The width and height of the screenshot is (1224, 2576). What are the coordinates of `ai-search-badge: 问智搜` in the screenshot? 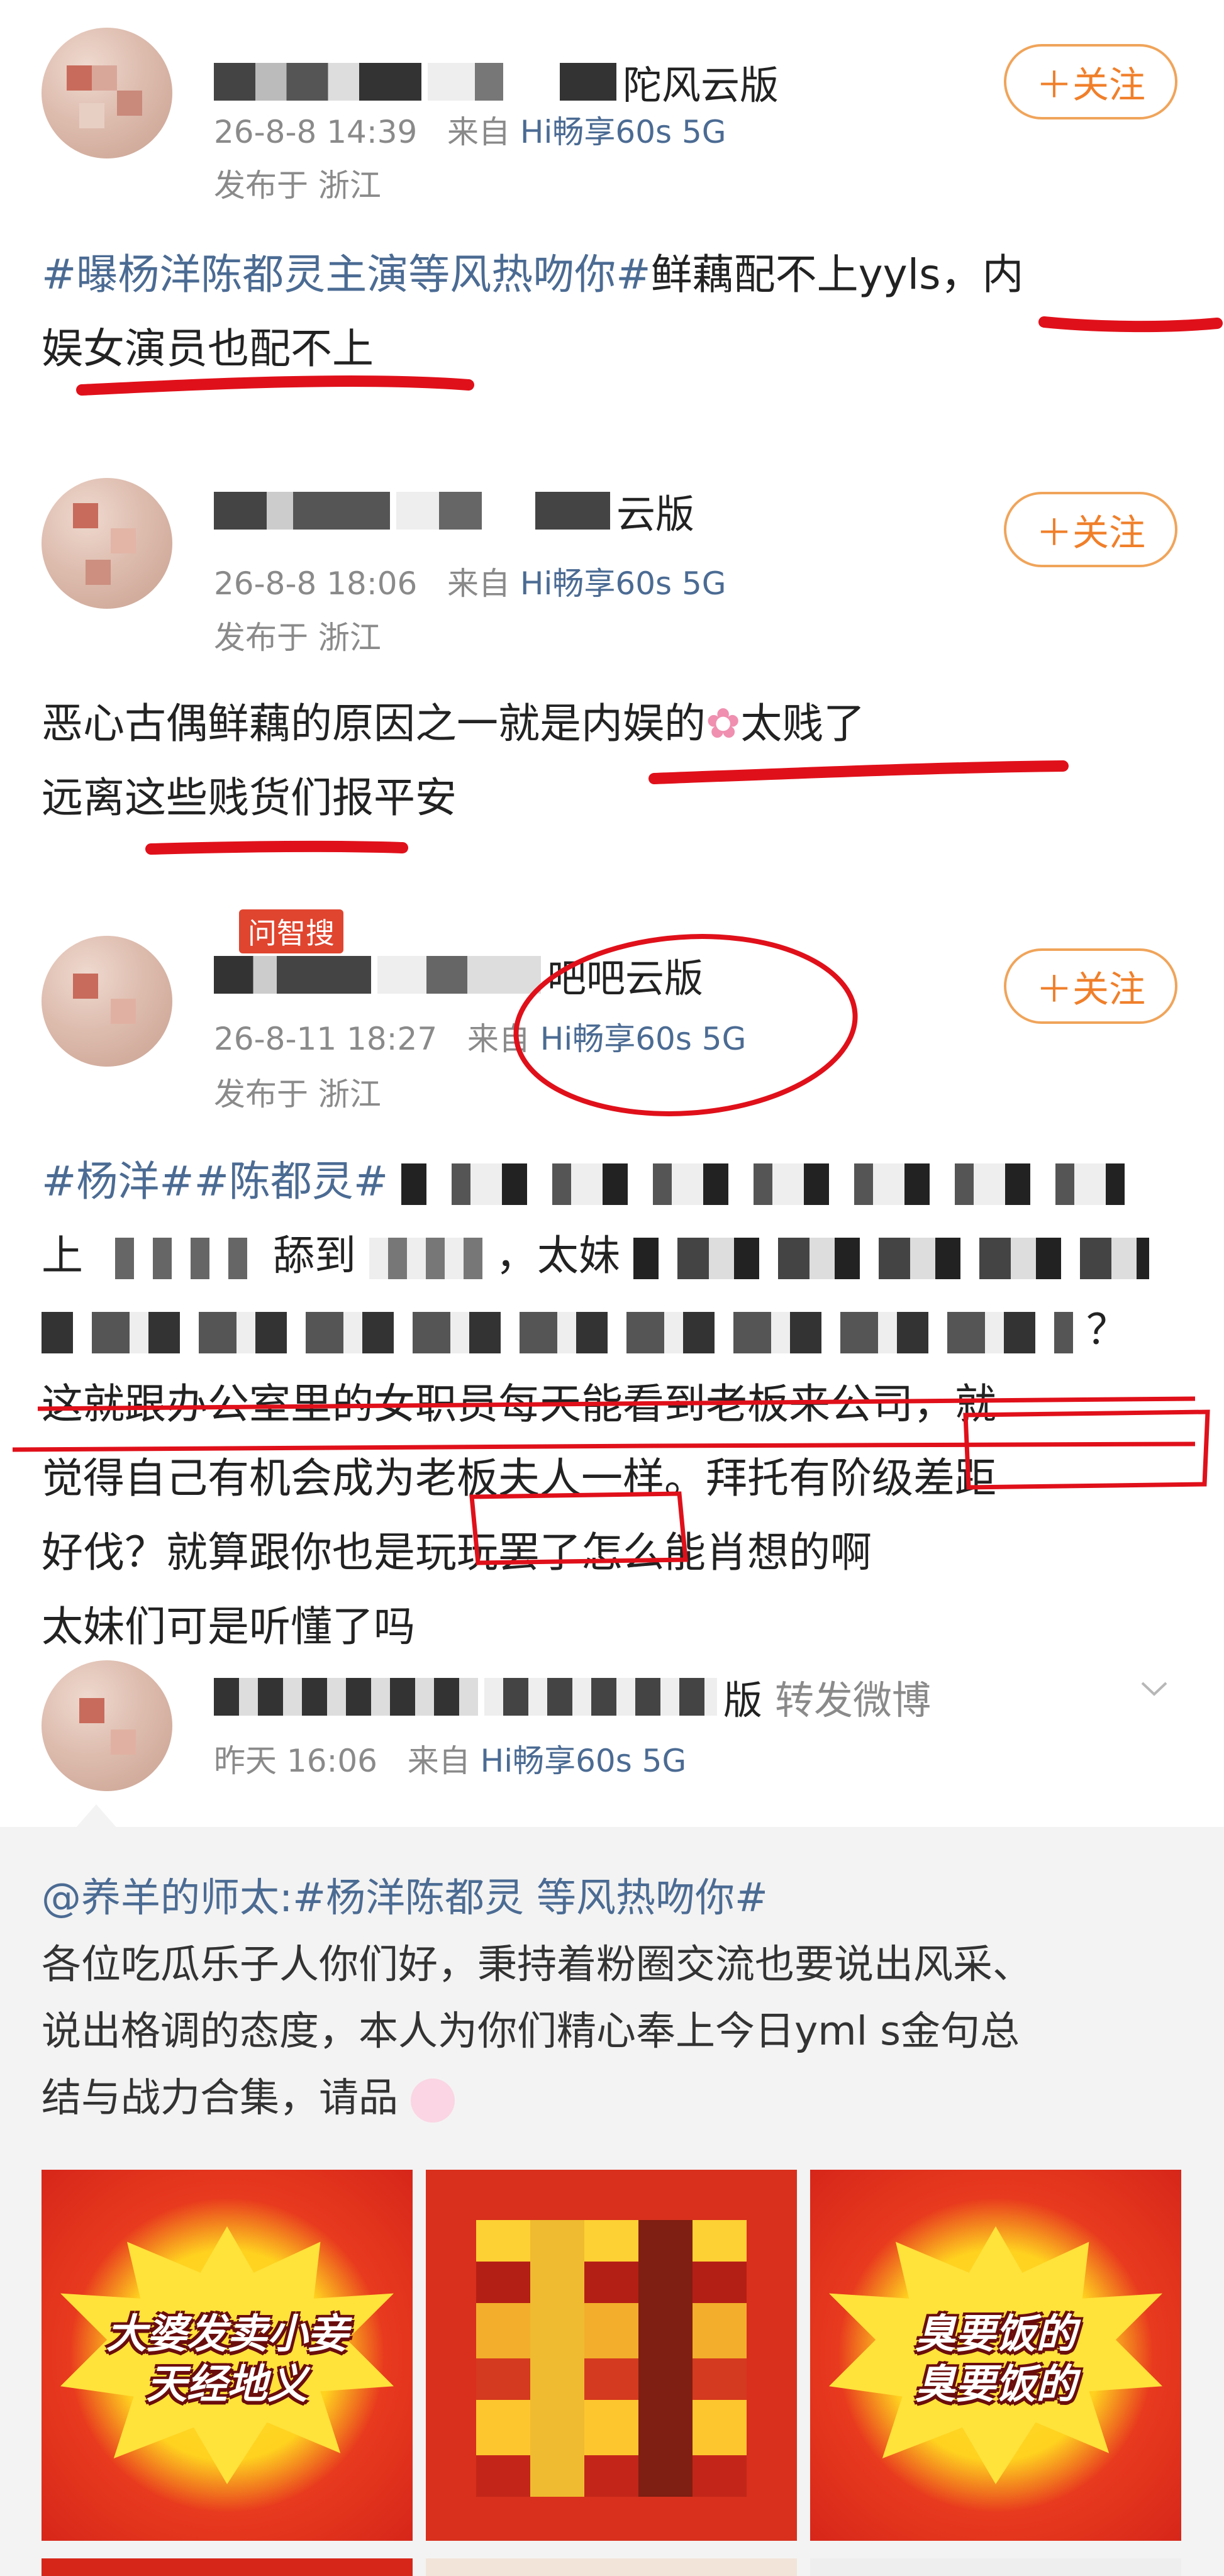 It's located at (291, 931).